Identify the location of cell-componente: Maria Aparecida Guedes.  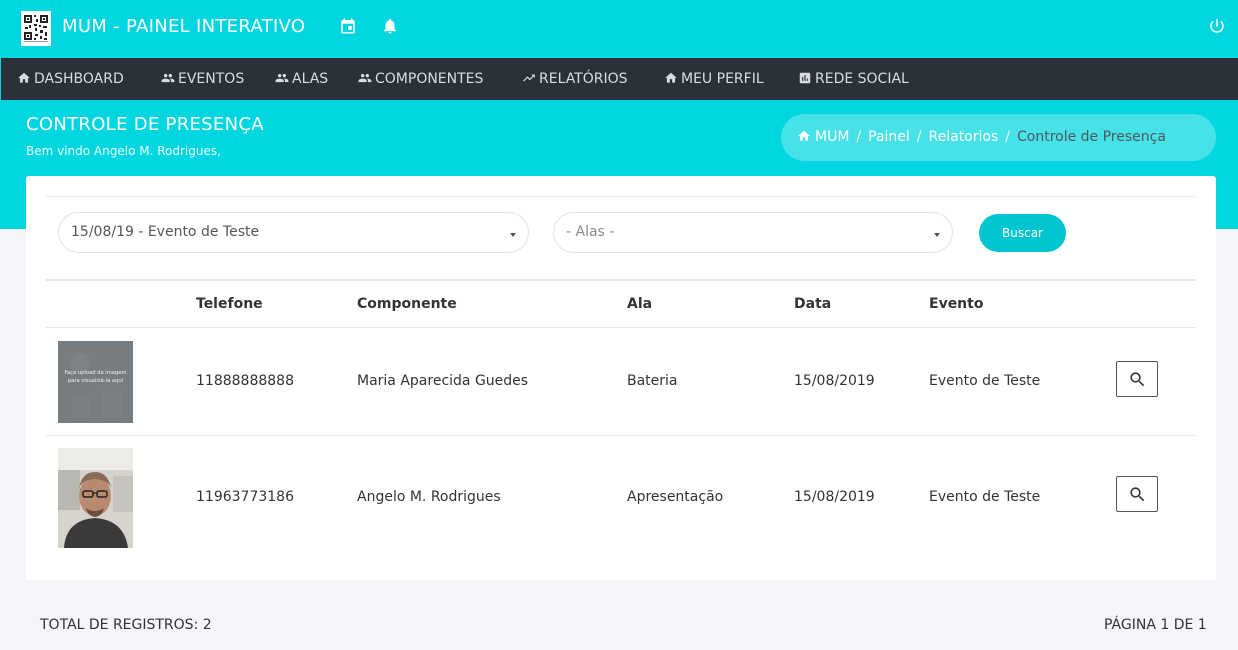
(443, 381).